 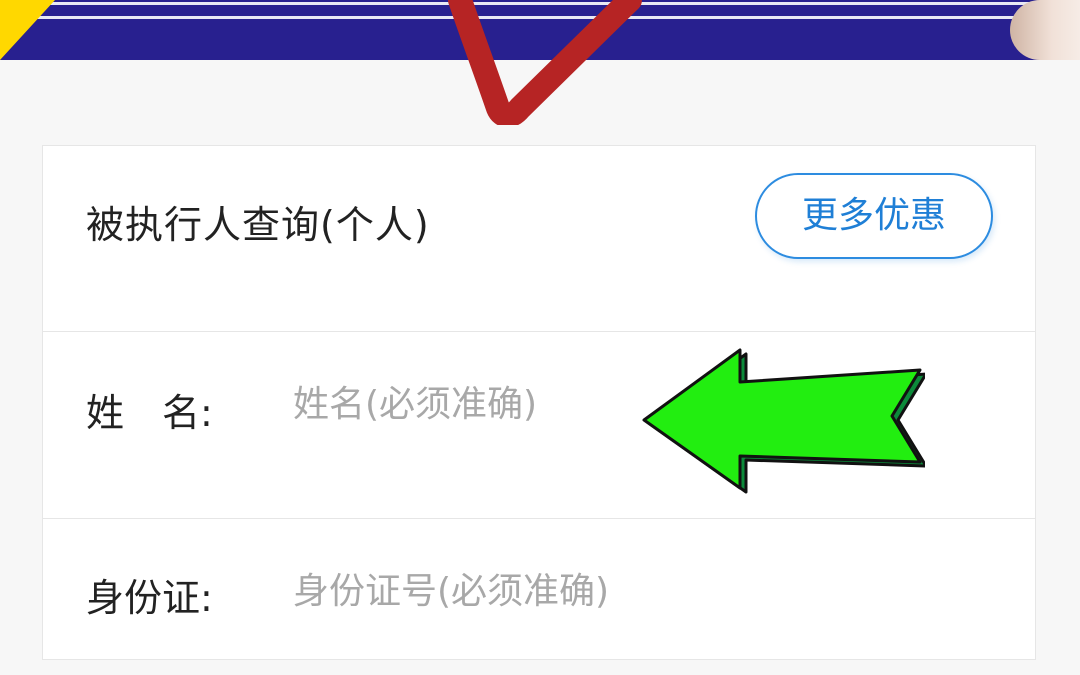 What do you see at coordinates (874, 216) in the screenshot?
I see `more-discounts-button: 更多优惠` at bounding box center [874, 216].